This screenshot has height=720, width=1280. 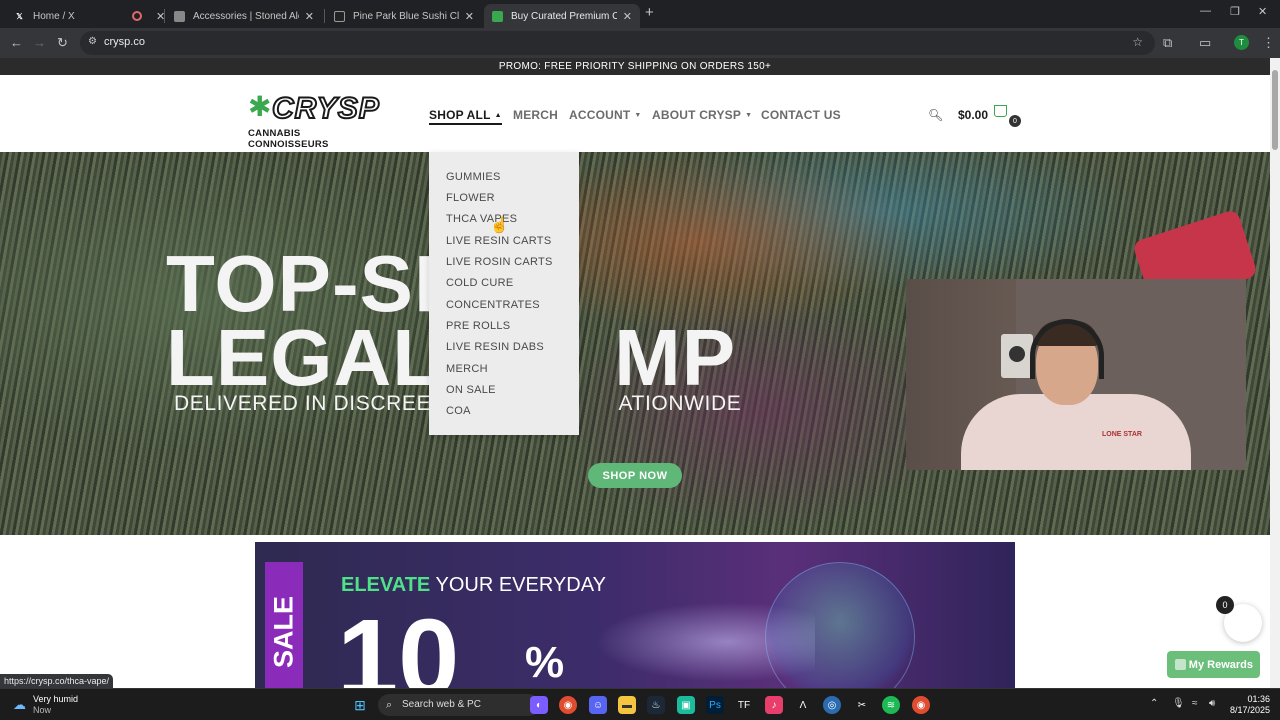 I want to click on menu-item-live-resin-carts: LIVE RESIN CARTS, so click(x=498, y=241).